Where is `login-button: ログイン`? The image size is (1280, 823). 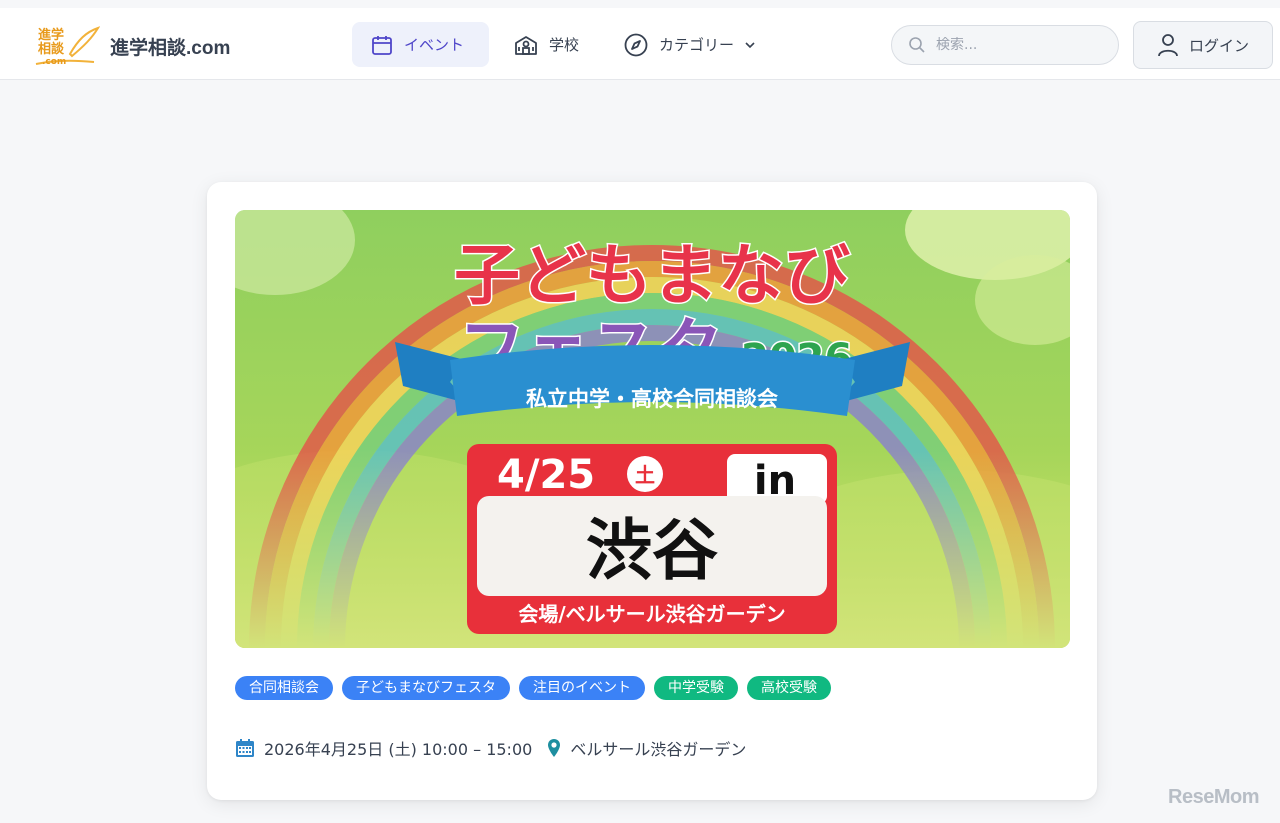 login-button: ログイン is located at coordinates (1203, 45).